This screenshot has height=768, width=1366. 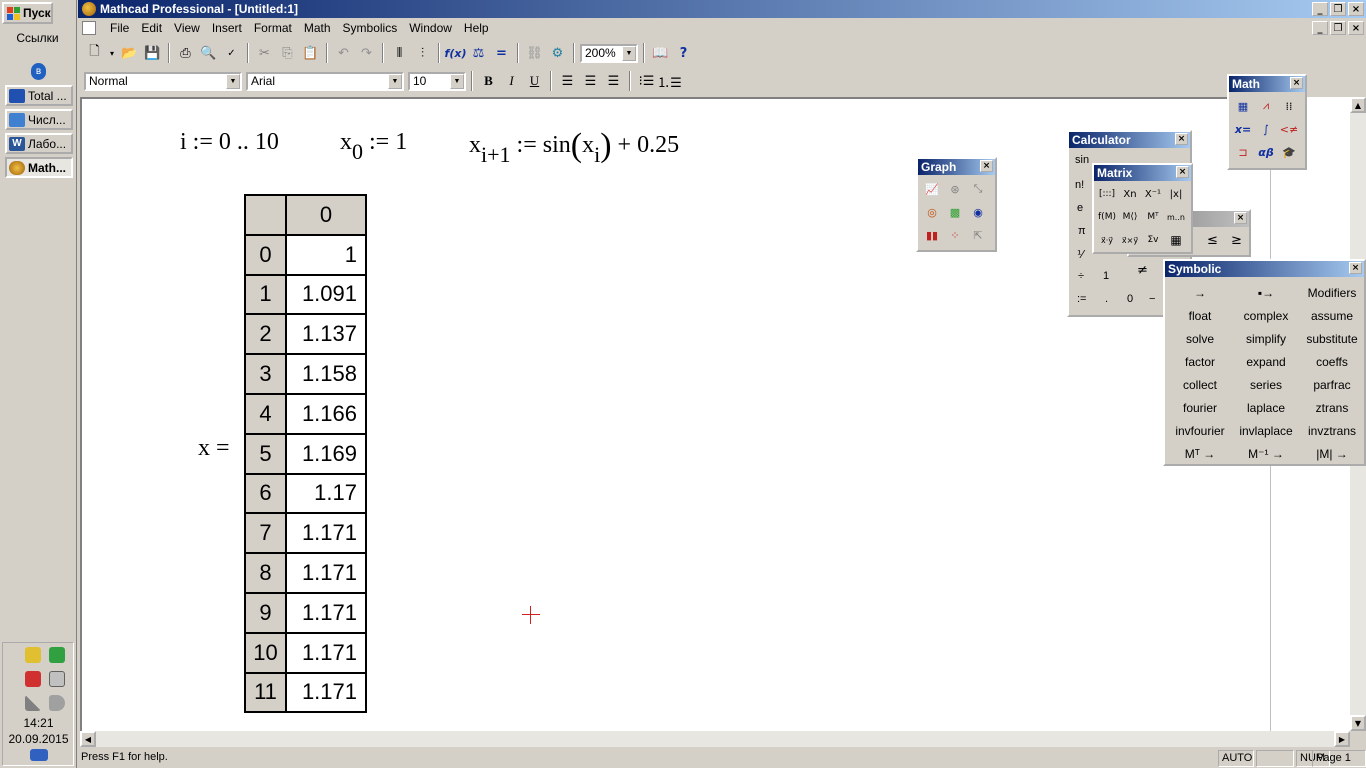 What do you see at coordinates (955, 212) in the screenshot?
I see `surface-plot-icon: ▩` at bounding box center [955, 212].